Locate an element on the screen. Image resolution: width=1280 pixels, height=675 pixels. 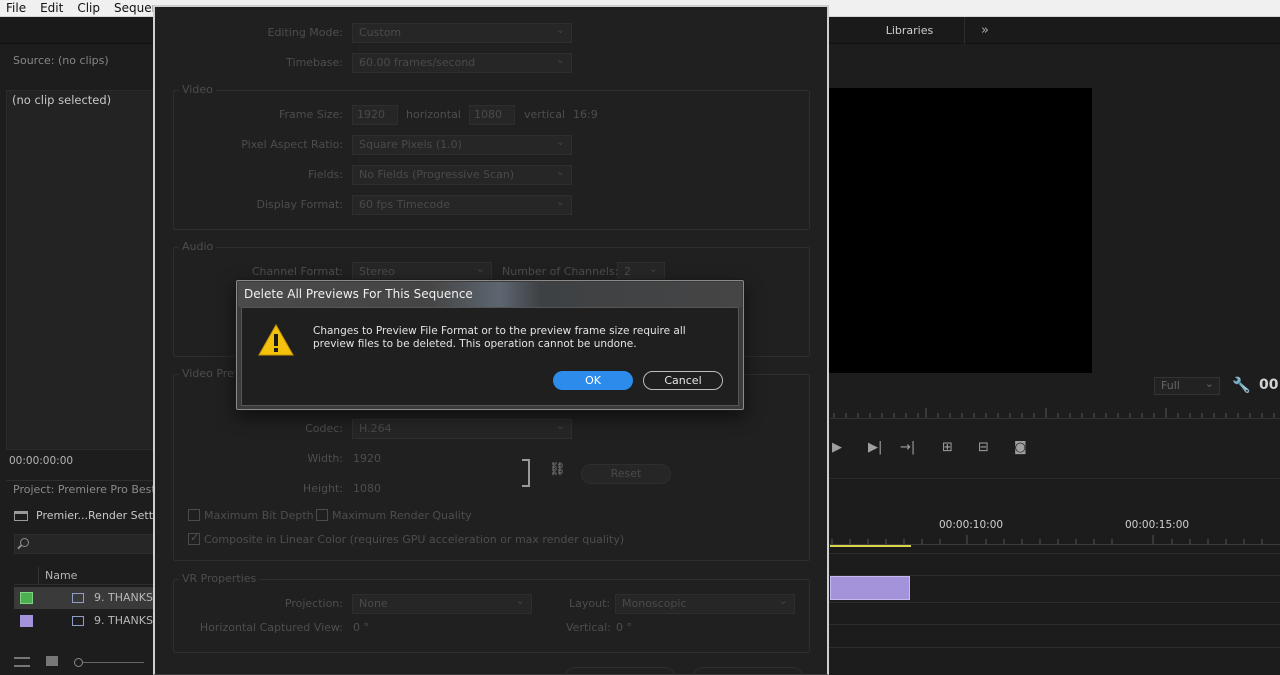
vr-properties-group-title: VR Properties is located at coordinates (219, 578).